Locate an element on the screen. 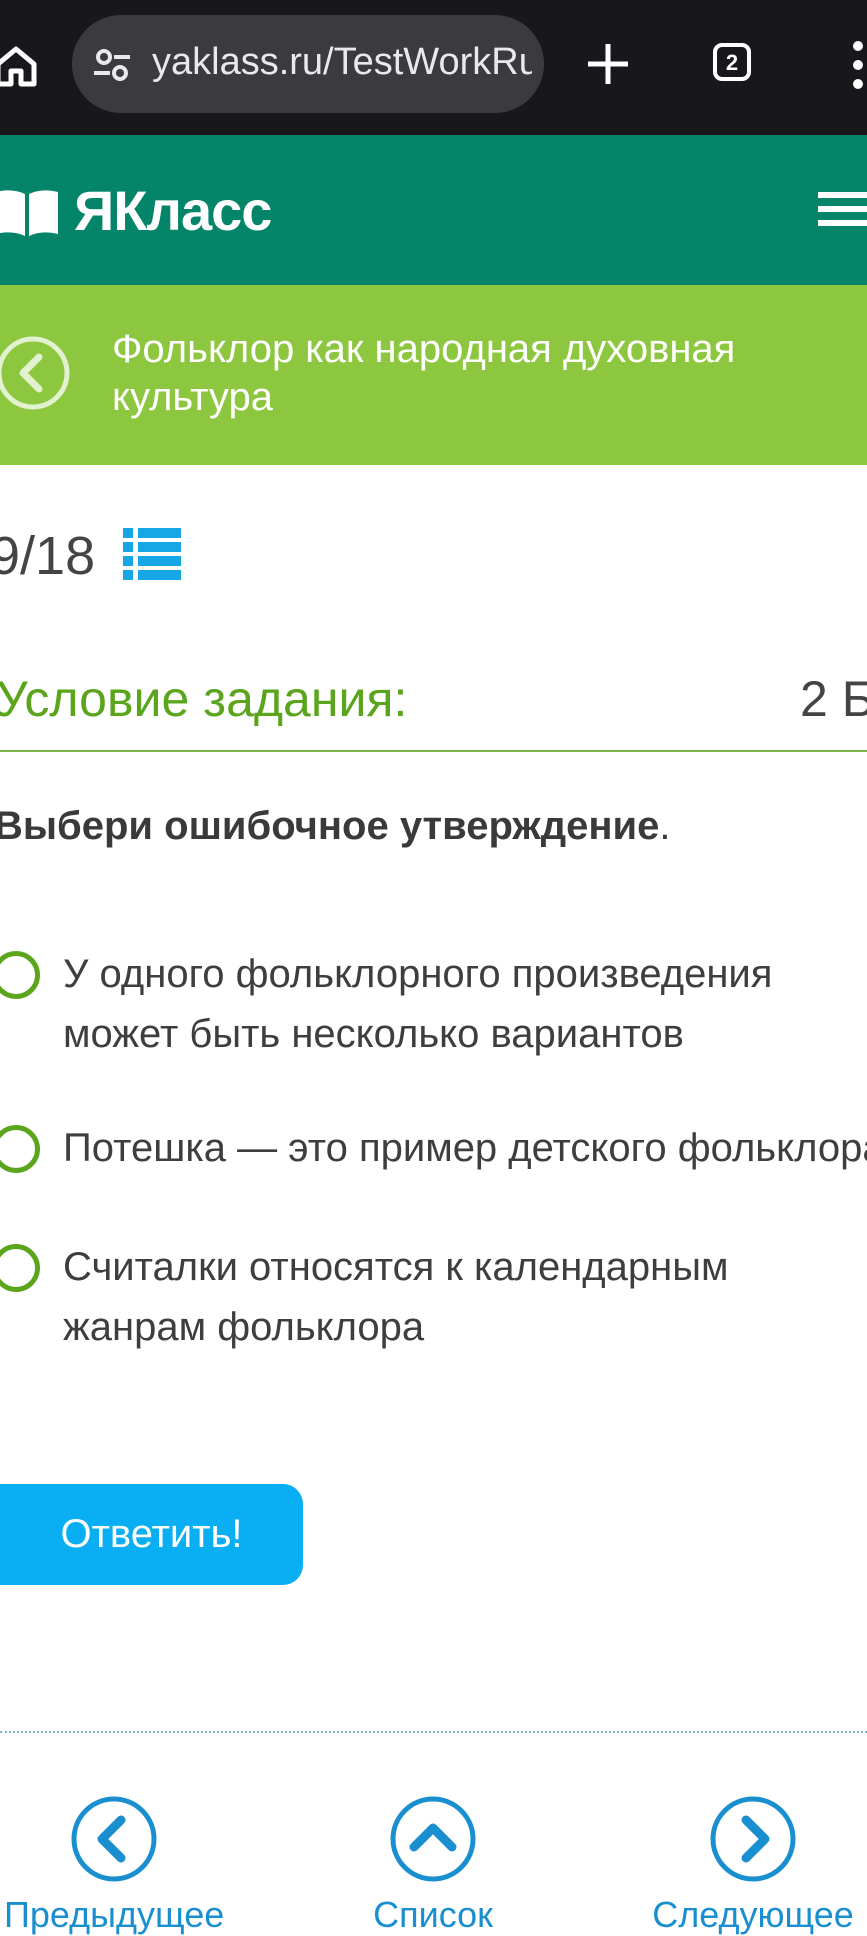 The width and height of the screenshot is (867, 1936). menu-icon is located at coordinates (842, 209).